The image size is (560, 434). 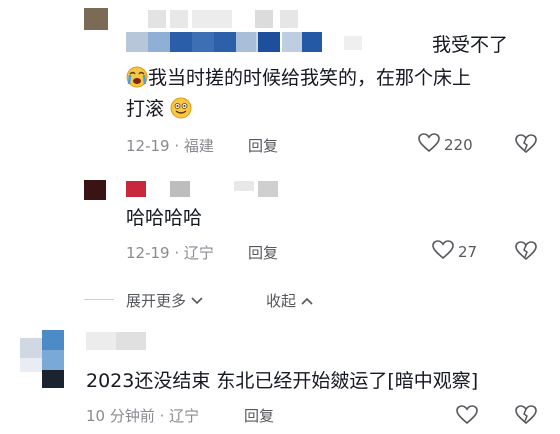 What do you see at coordinates (170, 253) in the screenshot?
I see `comment-date-location: 12-19 · 辽宁` at bounding box center [170, 253].